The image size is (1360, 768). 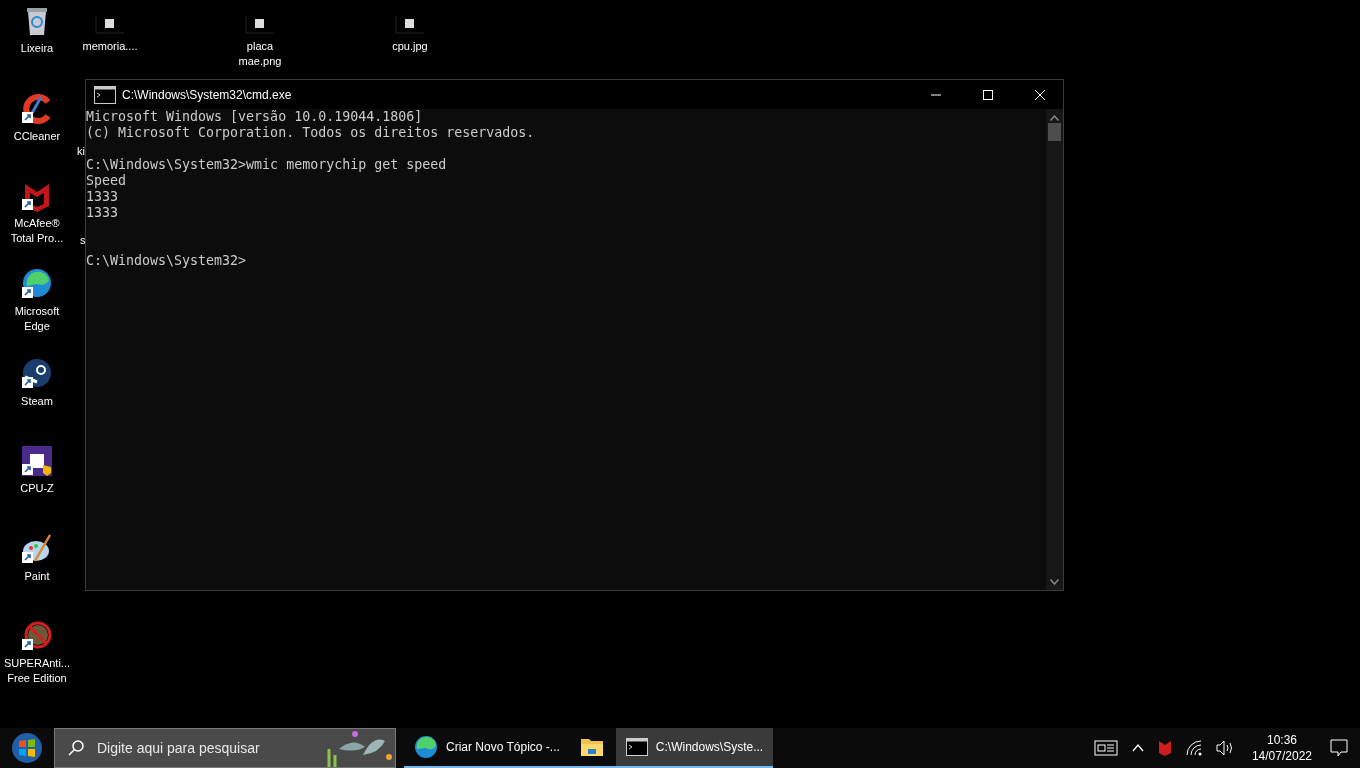 What do you see at coordinates (311, 133) in the screenshot?
I see `console-line: (c) Microsoft Corporation. Todos os direitos reservados.` at bounding box center [311, 133].